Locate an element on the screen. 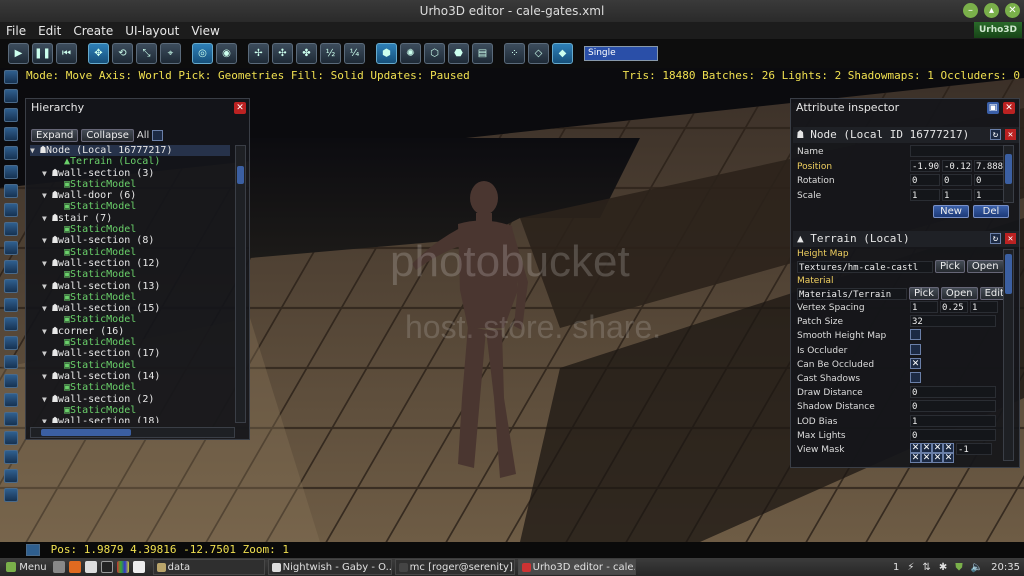  close-window-icon: ✕ is located at coordinates (1012, 10).